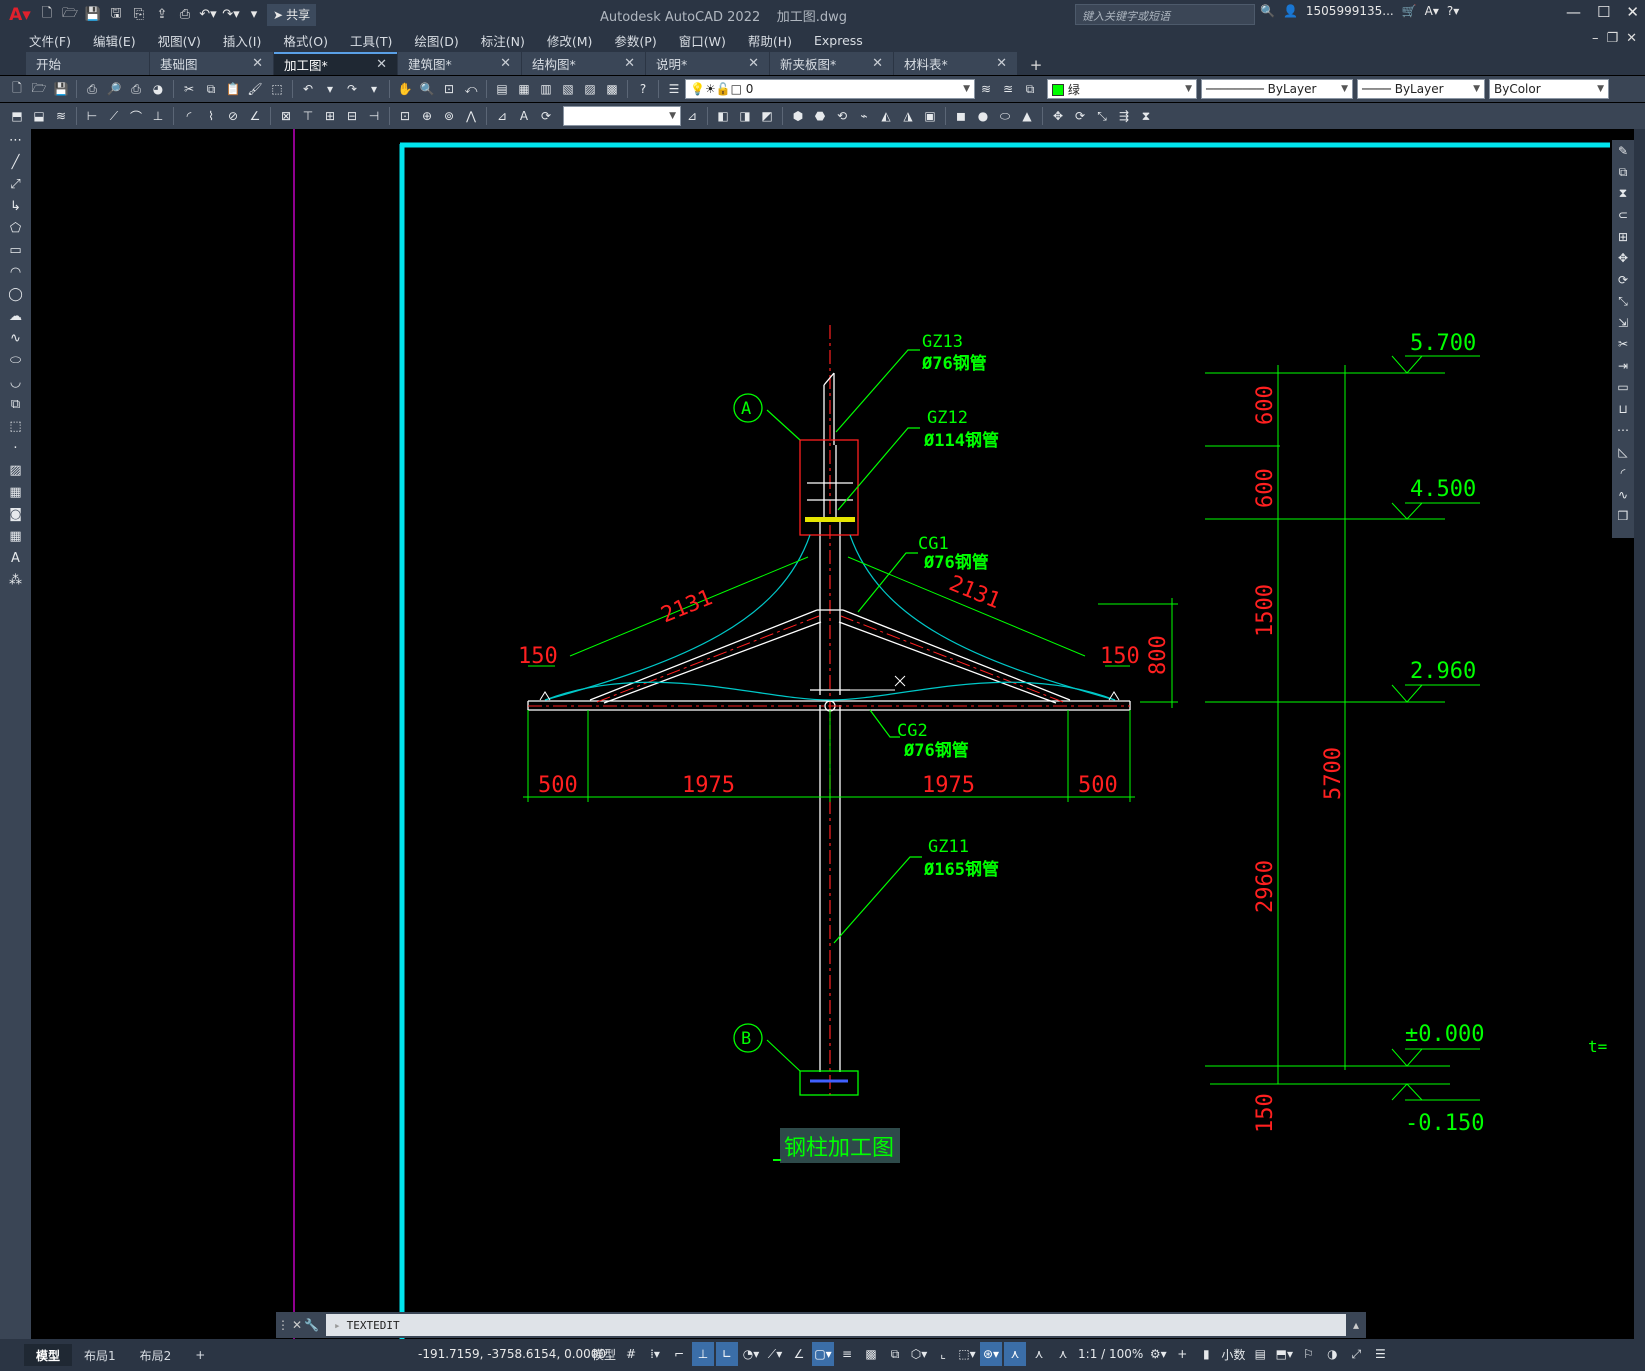 This screenshot has height=1371, width=1645. Describe the element at coordinates (1380, 1354) in the screenshot. I see `customization-icon: ☰` at that location.